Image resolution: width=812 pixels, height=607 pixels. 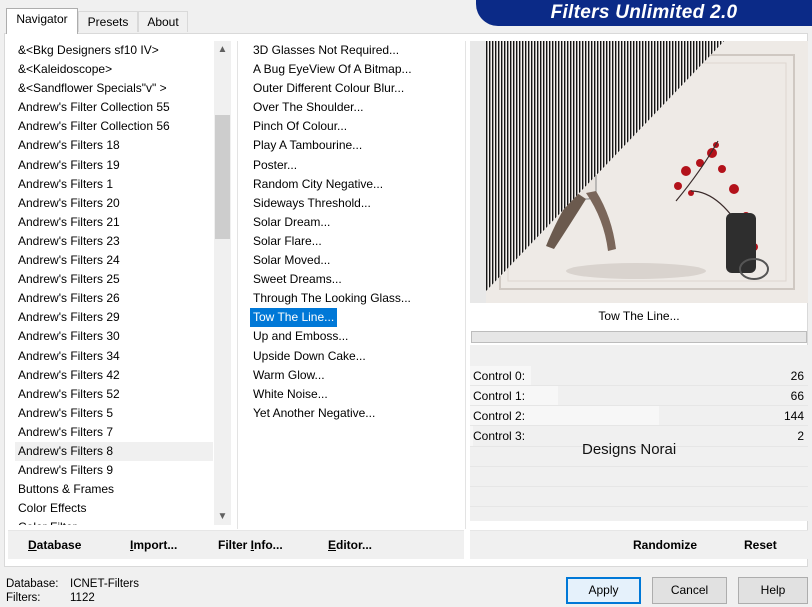 I want to click on cancel-button: Cancel, so click(x=689, y=590).